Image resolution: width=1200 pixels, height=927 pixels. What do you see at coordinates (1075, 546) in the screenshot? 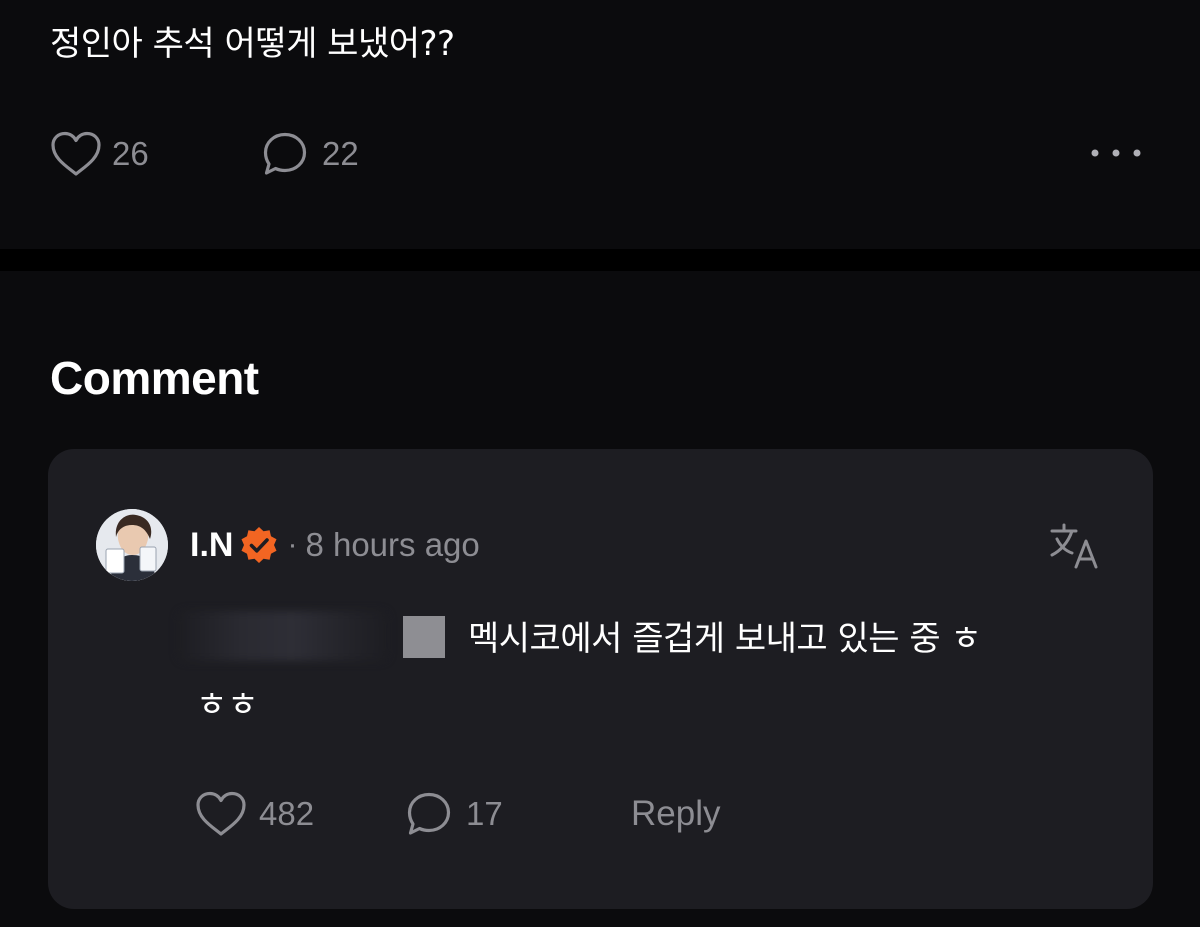
I see `translate-icon` at bounding box center [1075, 546].